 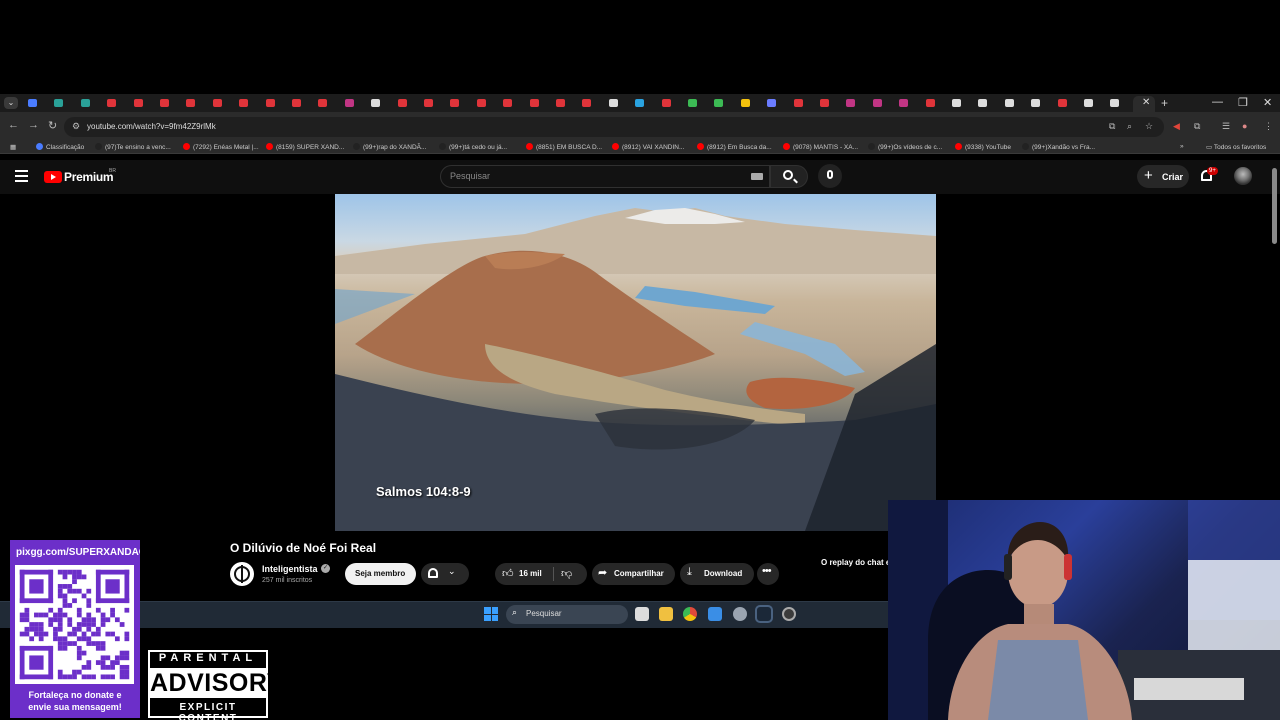 I want to click on obs-icon, so click(x=789, y=614).